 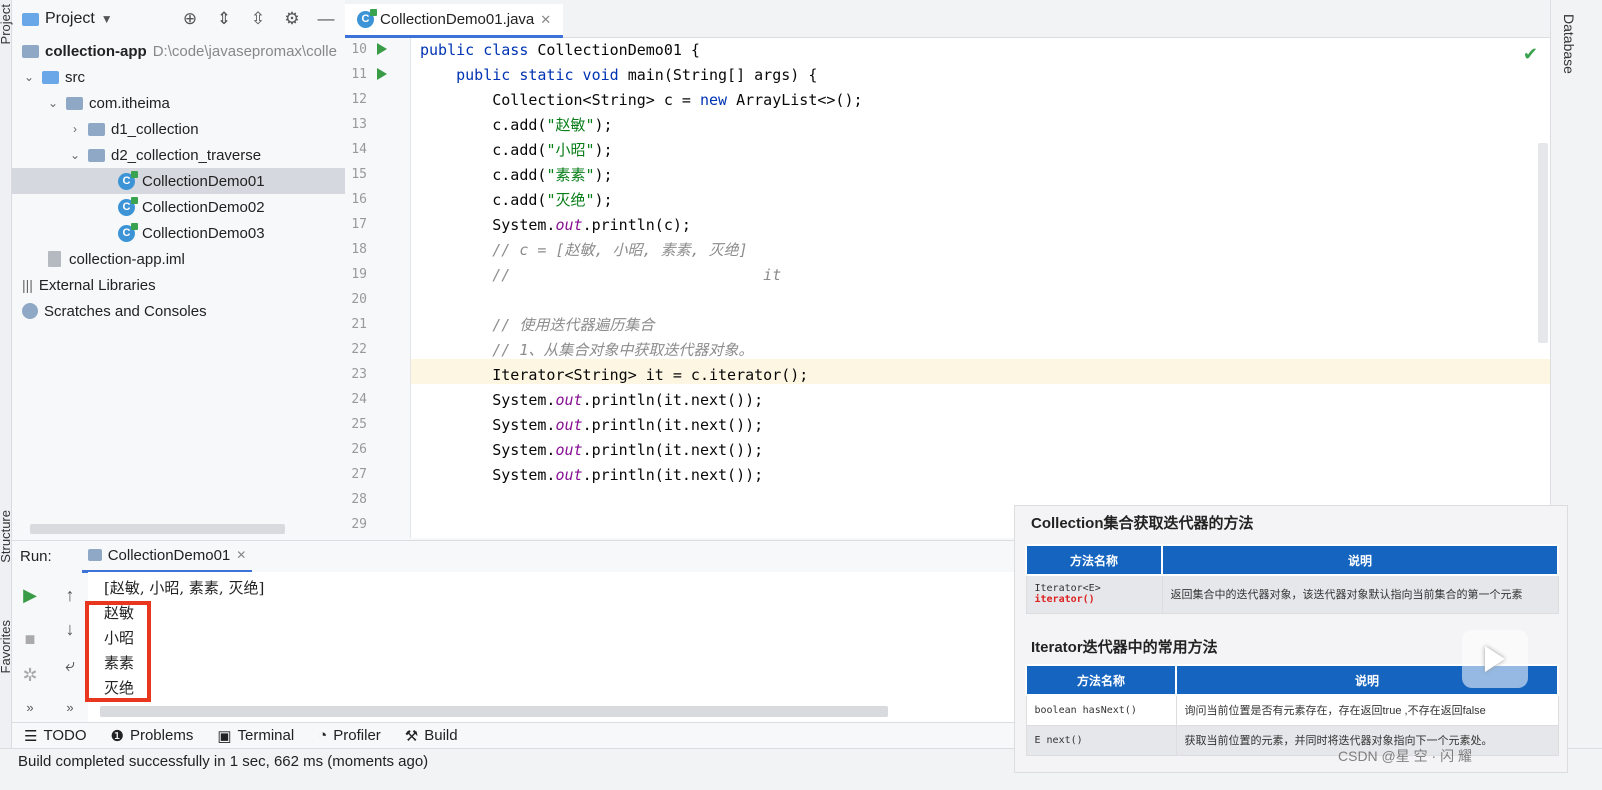 What do you see at coordinates (1495, 659) in the screenshot?
I see `video-play-button` at bounding box center [1495, 659].